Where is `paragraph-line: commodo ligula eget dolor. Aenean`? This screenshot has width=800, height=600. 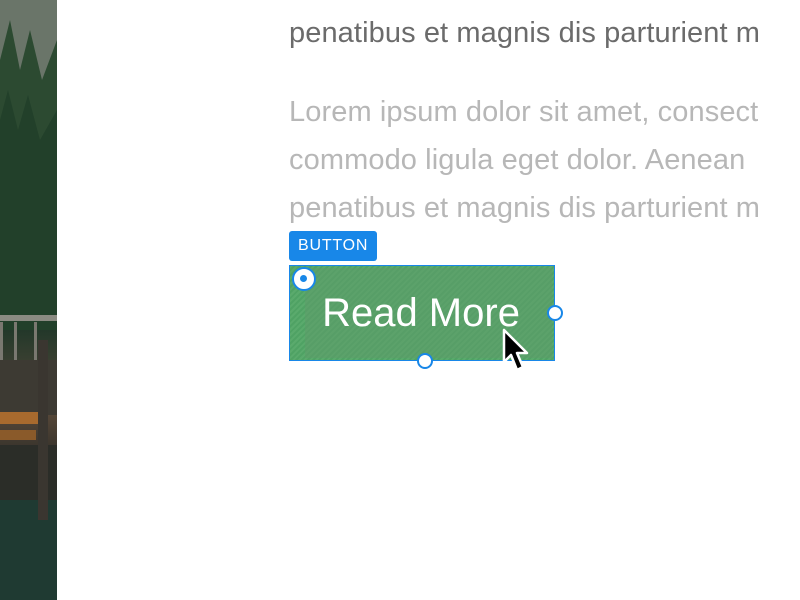 paragraph-line: commodo ligula eget dolor. Aenean is located at coordinates (517, 160).